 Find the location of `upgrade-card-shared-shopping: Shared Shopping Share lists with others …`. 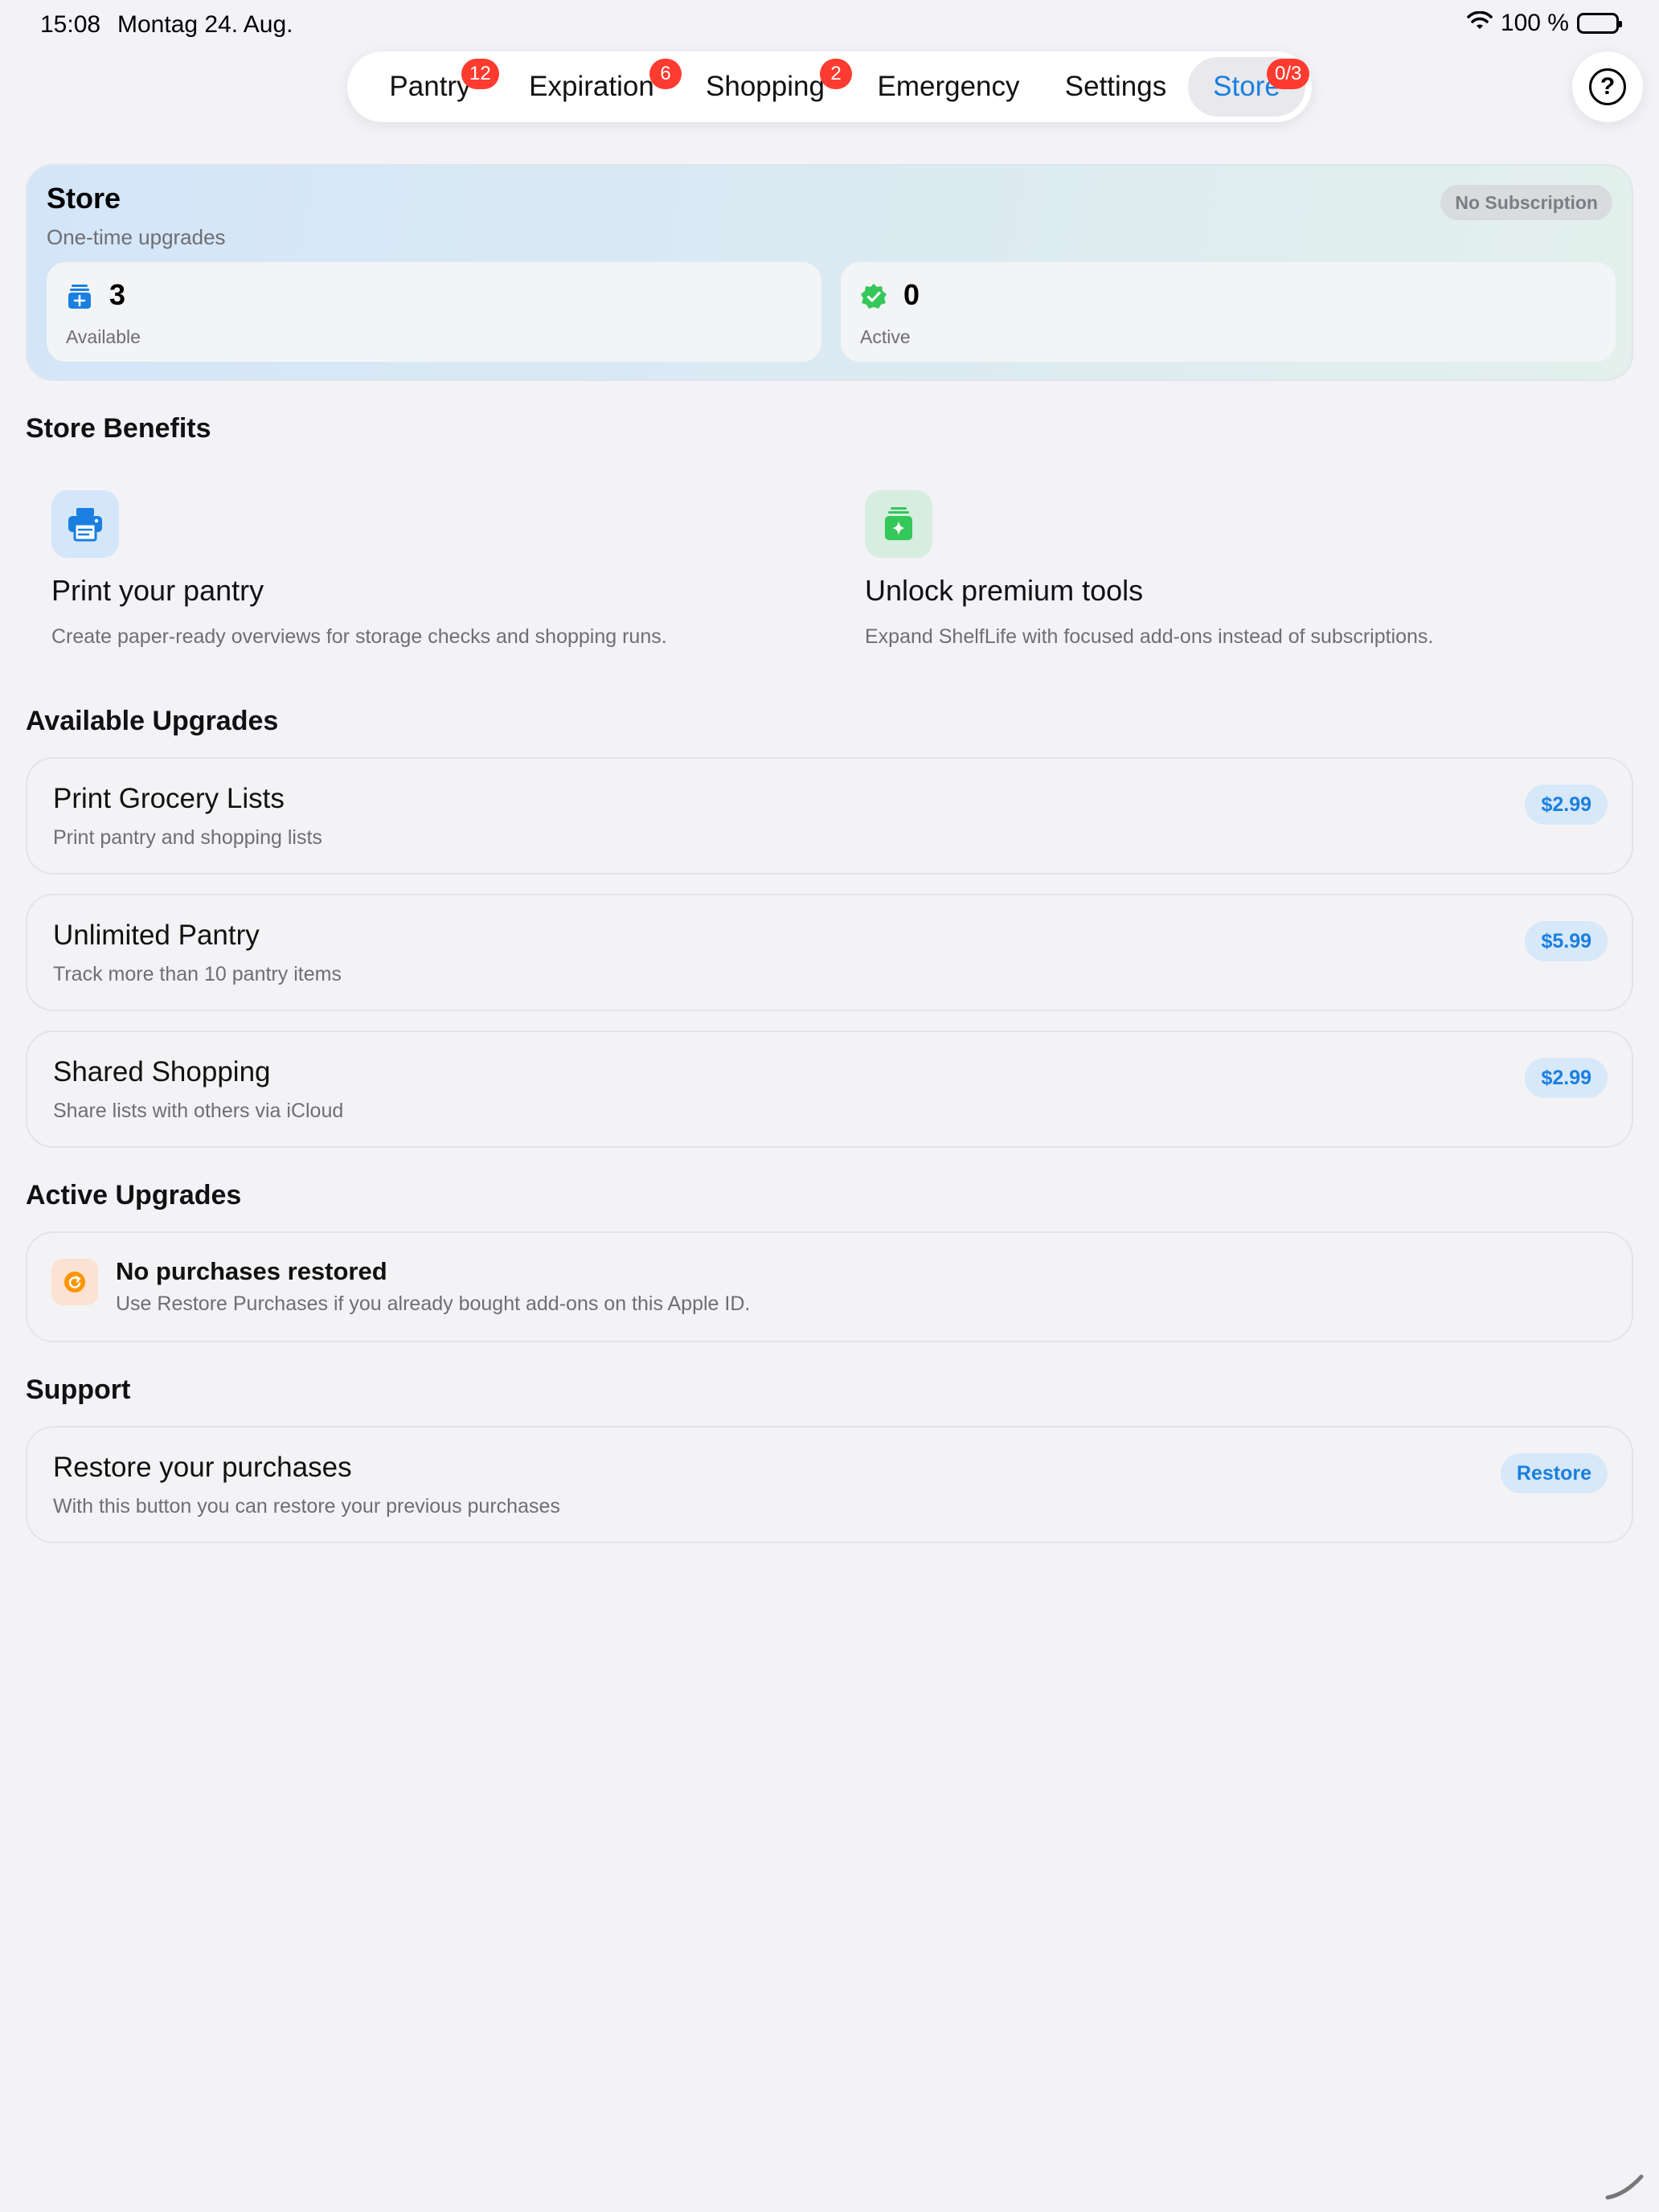

upgrade-card-shared-shopping: Shared Shopping Share lists with others … is located at coordinates (829, 1089).